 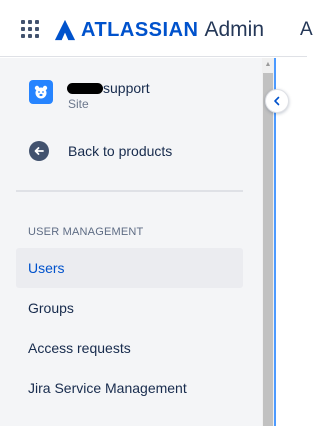 I want to click on back-to-products-label: Back to products, so click(x=120, y=151).